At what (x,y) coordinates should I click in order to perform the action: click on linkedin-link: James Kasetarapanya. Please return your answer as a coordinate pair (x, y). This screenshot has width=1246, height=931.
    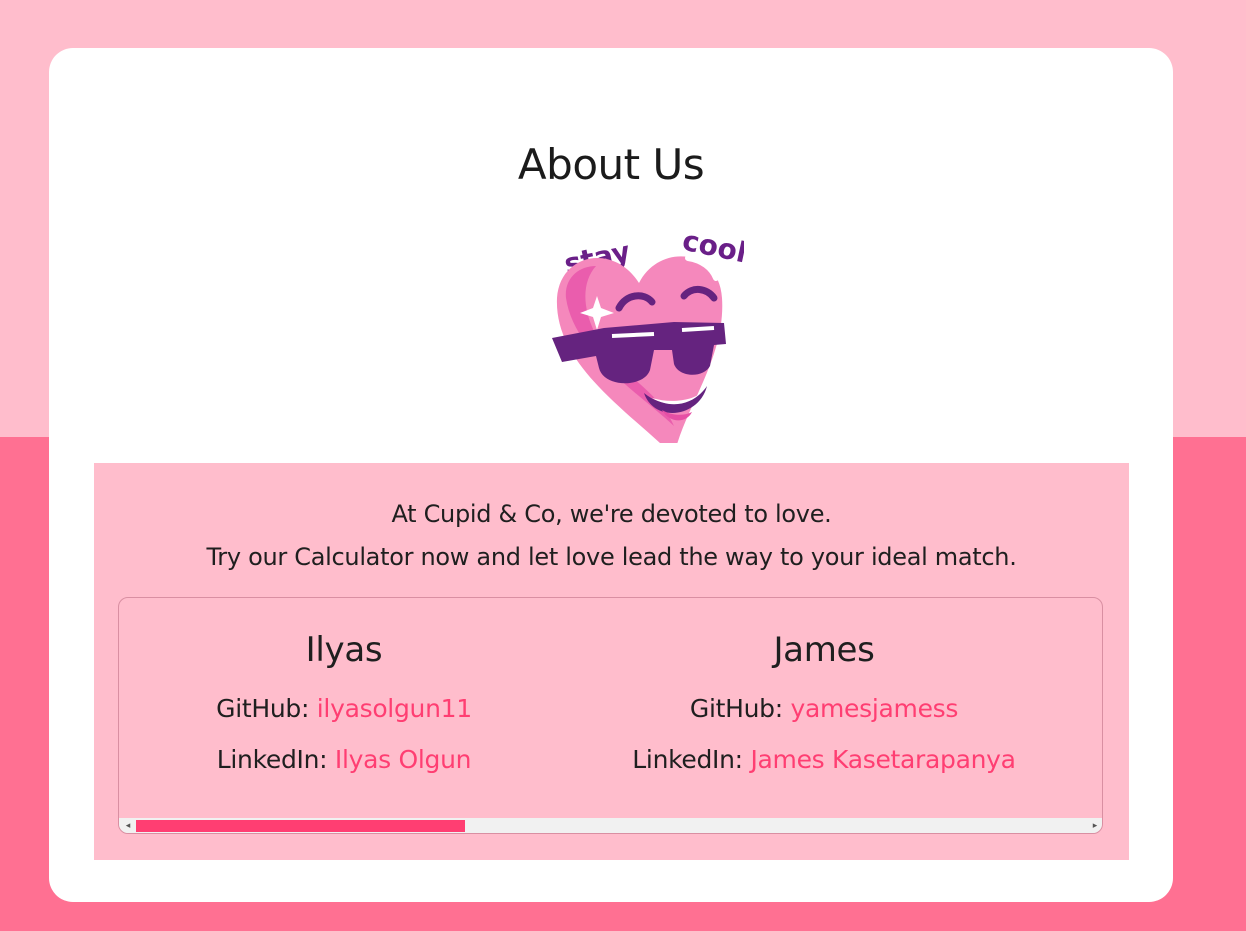
    Looking at the image, I should click on (883, 759).